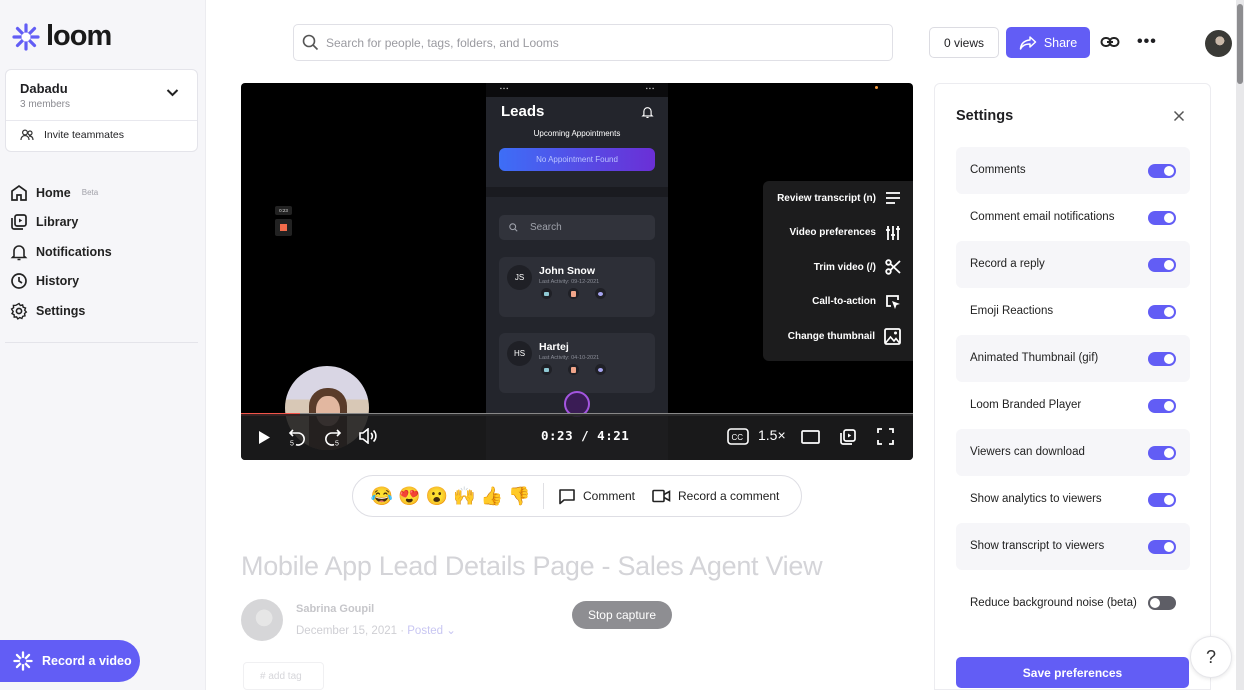 The height and width of the screenshot is (690, 1244). I want to click on loom-asterisk-icon, so click(23, 661).